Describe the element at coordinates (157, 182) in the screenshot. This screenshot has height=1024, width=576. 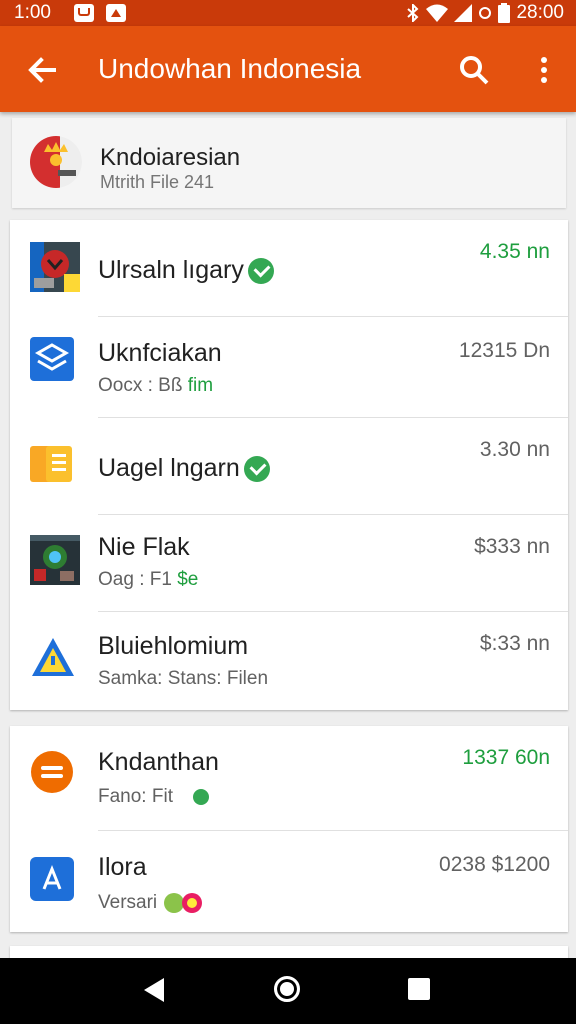
I see `folder-subtitle: Mtrith File 241` at that location.